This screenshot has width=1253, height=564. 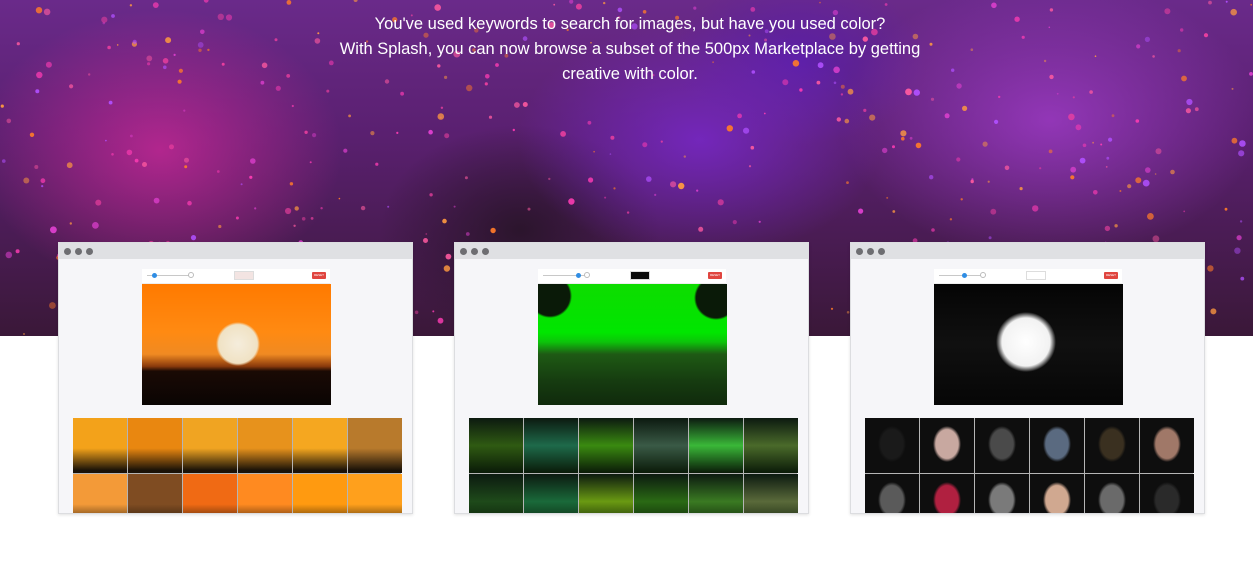 What do you see at coordinates (630, 74) in the screenshot?
I see `hero-line-3: creative with color.` at bounding box center [630, 74].